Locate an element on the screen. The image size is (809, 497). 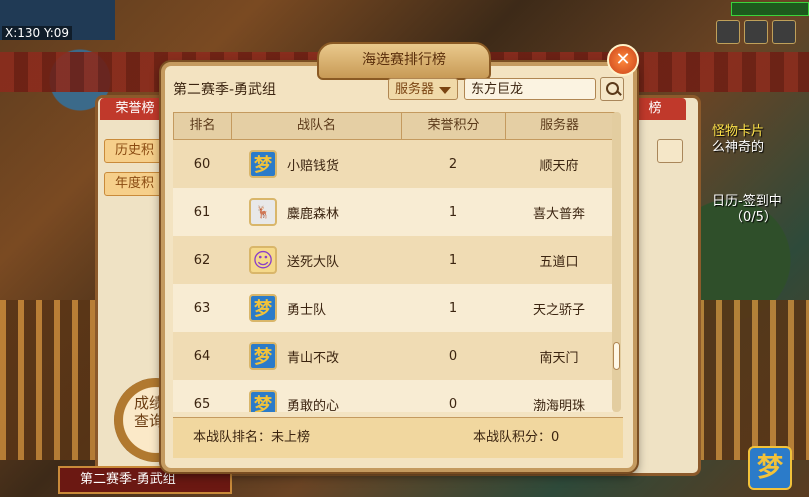
team-name: 麋鹿森林 is located at coordinates (313, 214).